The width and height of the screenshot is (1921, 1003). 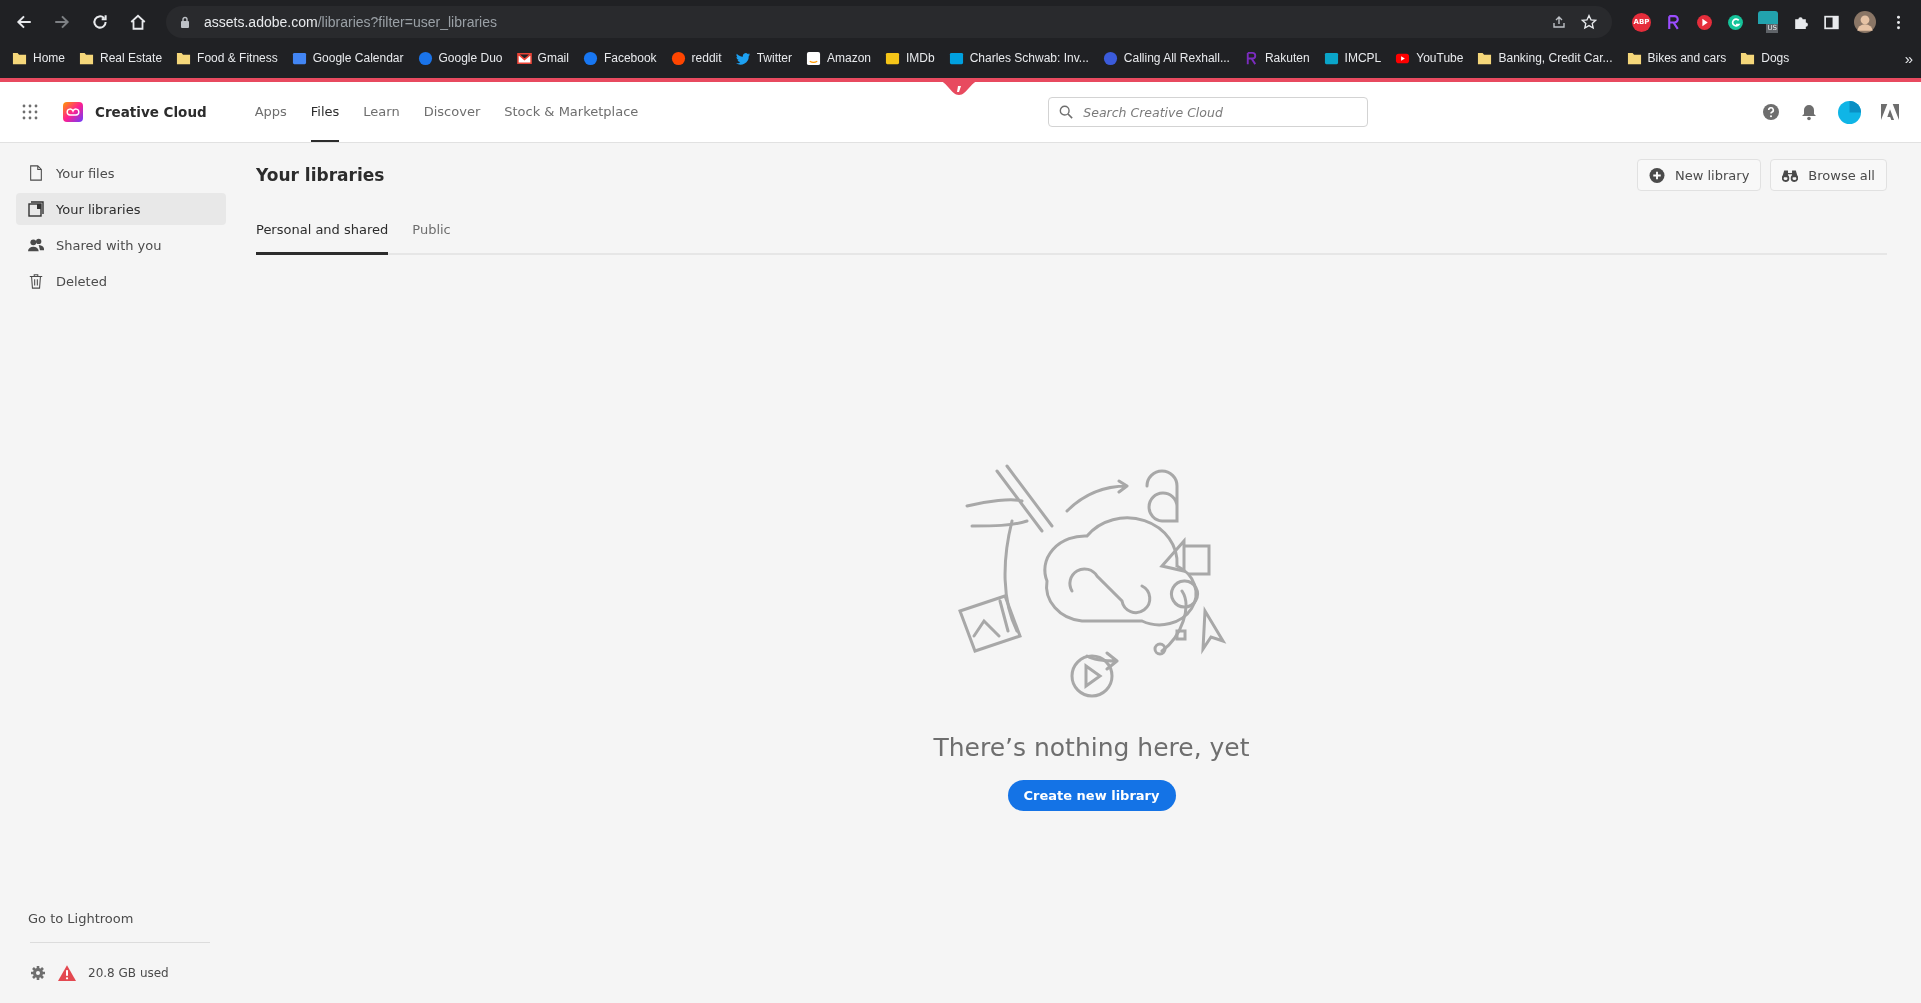 What do you see at coordinates (910, 58) in the screenshot?
I see `bookmark: IMDb` at bounding box center [910, 58].